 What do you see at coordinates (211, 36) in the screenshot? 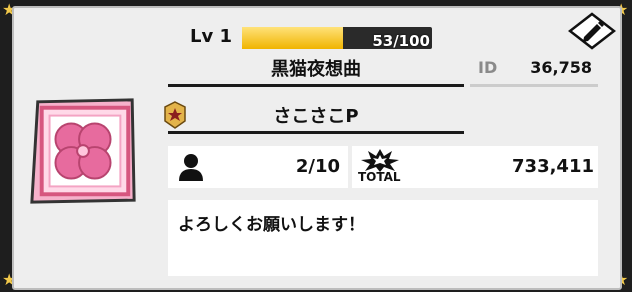
I see `level-label: Lv 1` at bounding box center [211, 36].